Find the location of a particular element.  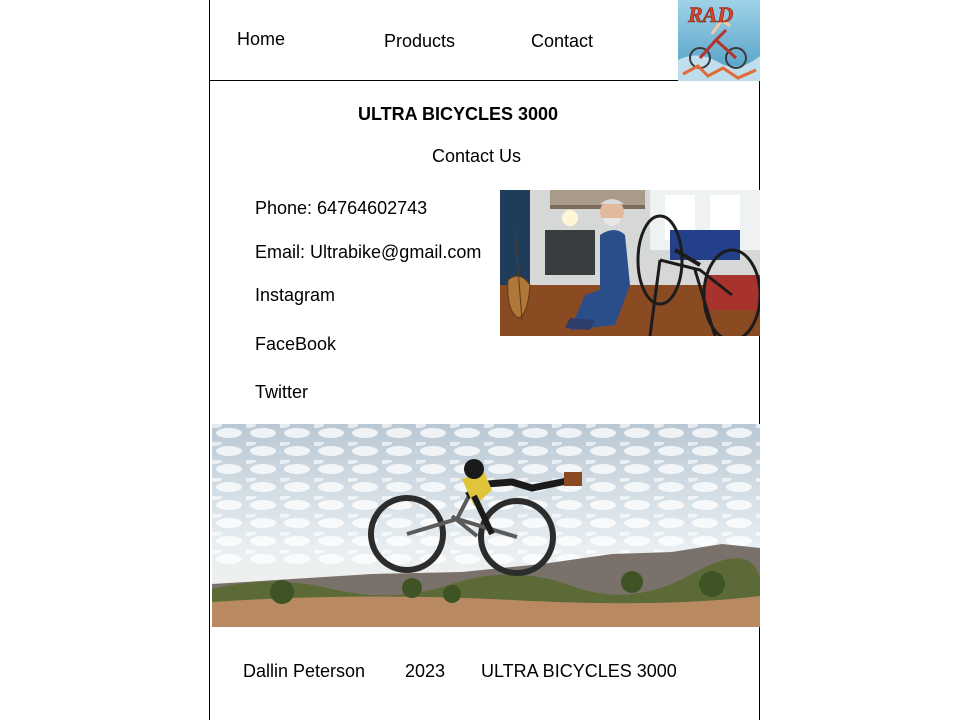

contact-us-heading: Contact Us is located at coordinates (477, 156).